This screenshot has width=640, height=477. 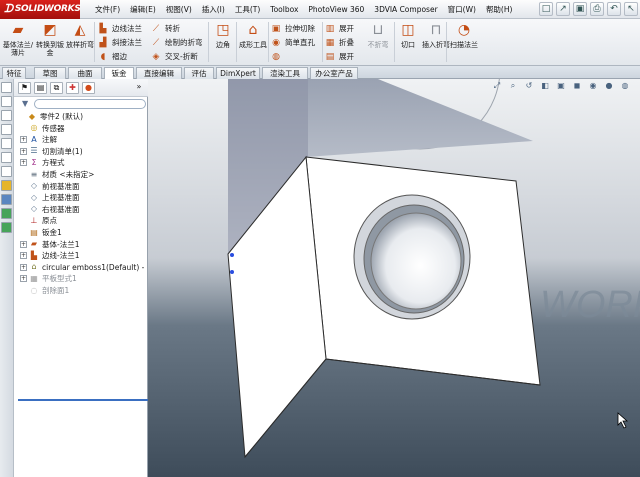 What do you see at coordinates (85, 73) in the screenshot?
I see `tab-2: 曲面` at bounding box center [85, 73].